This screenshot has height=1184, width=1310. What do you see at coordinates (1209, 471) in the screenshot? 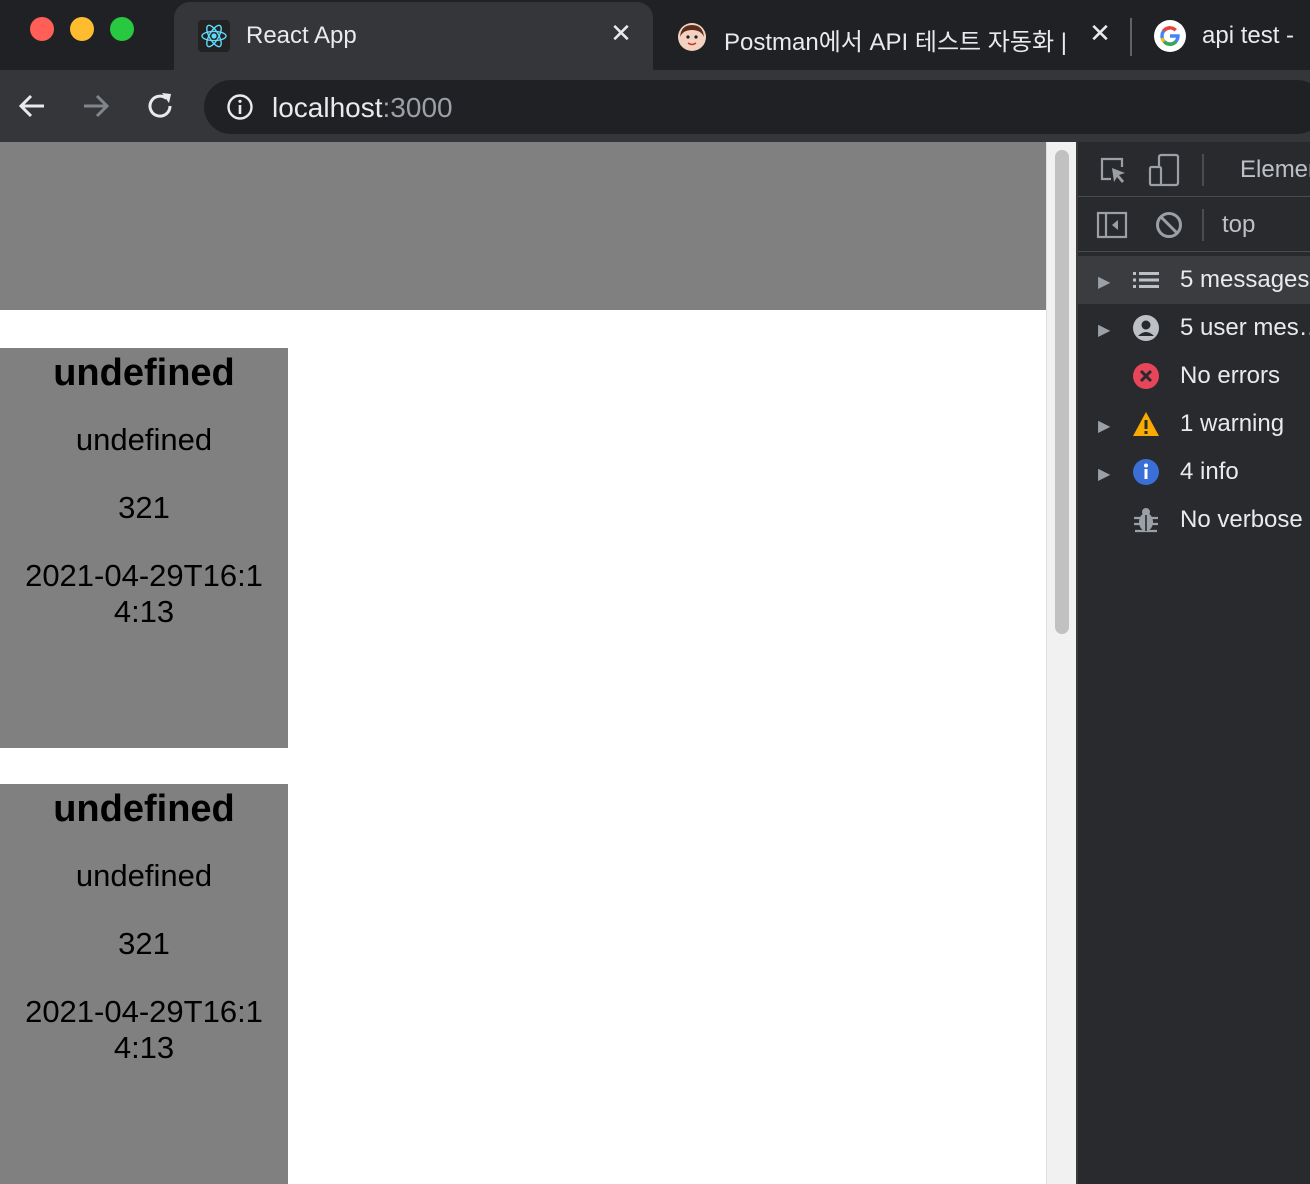
I see `sidebar-item-label: 4 info` at bounding box center [1209, 471].